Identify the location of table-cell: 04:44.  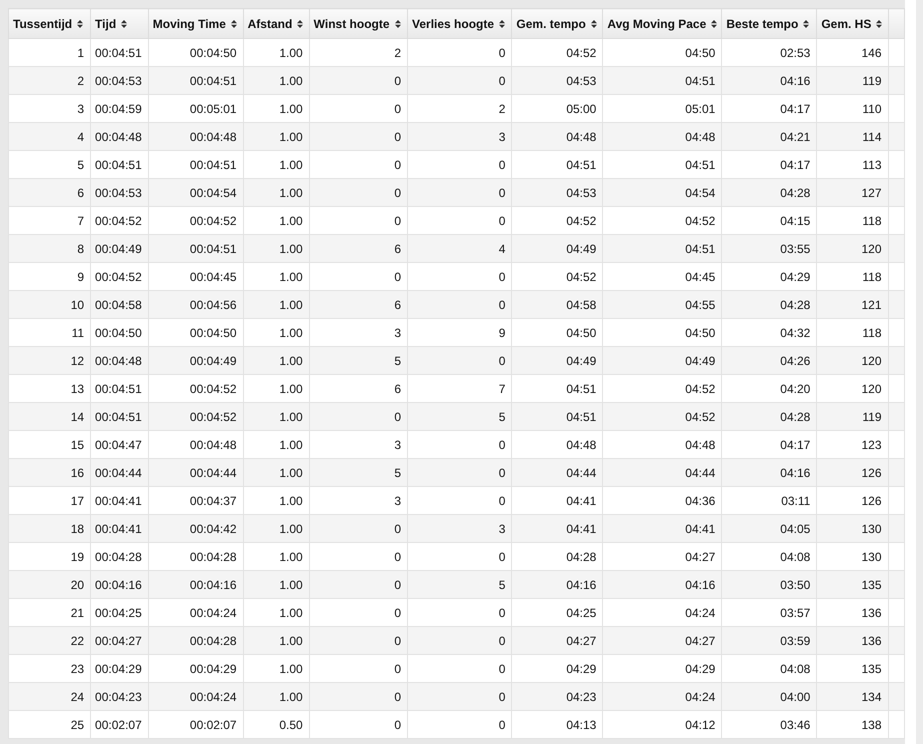
(557, 472).